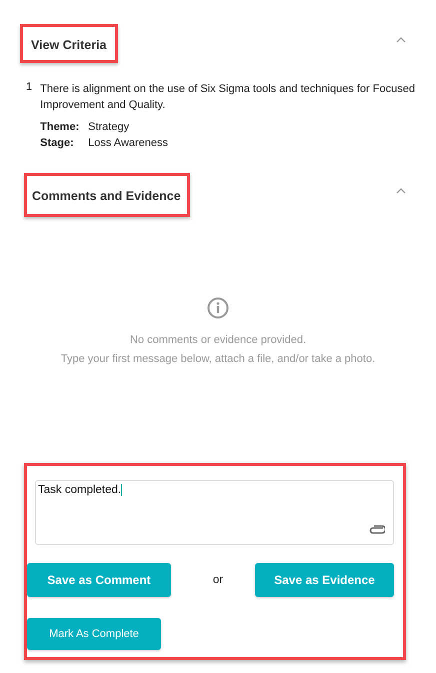 The height and width of the screenshot is (673, 436). Describe the element at coordinates (218, 580) in the screenshot. I see `or-separator: or` at that location.